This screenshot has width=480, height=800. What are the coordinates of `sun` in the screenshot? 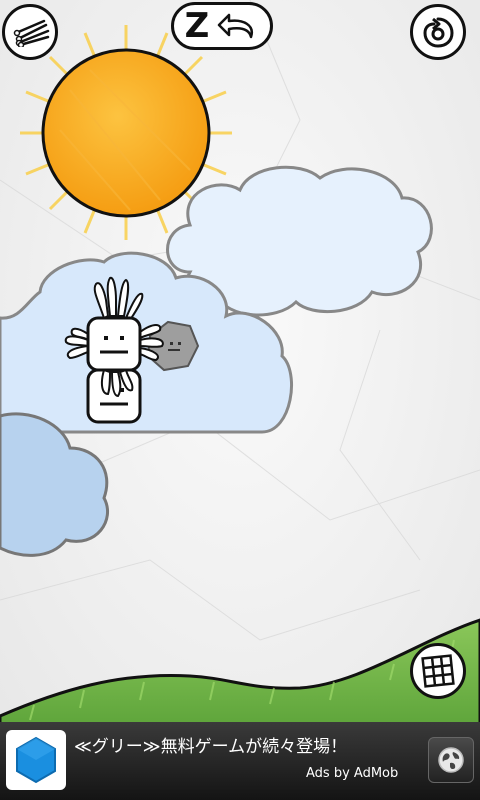 It's located at (126, 133).